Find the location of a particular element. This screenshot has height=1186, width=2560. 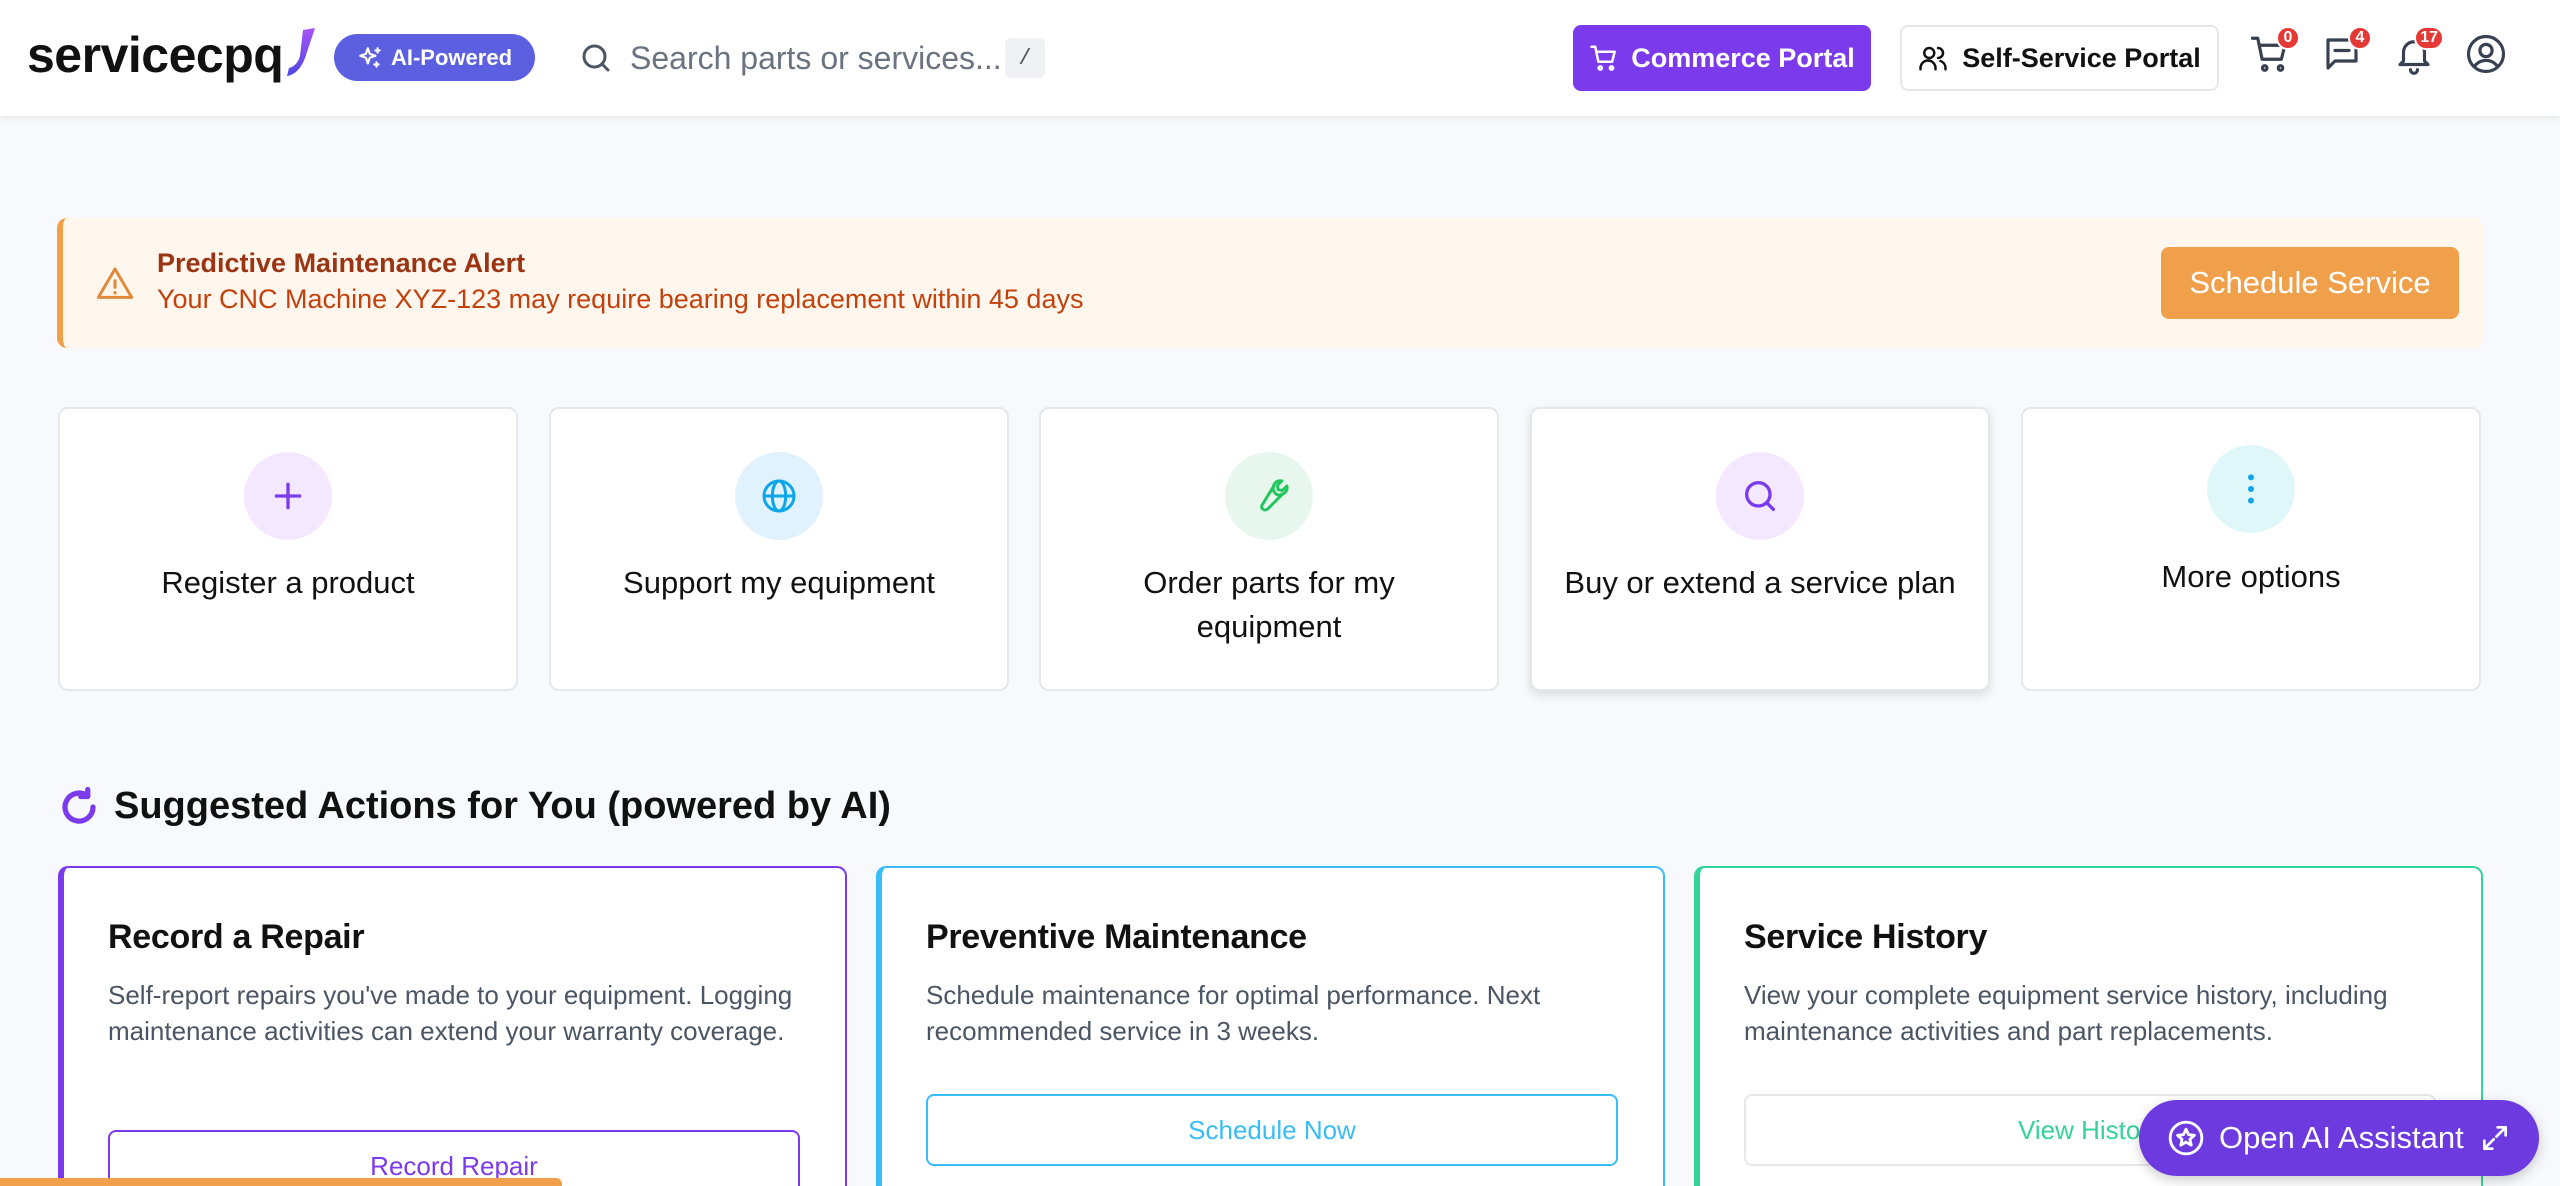

more-vertical-icon is located at coordinates (2251, 489).